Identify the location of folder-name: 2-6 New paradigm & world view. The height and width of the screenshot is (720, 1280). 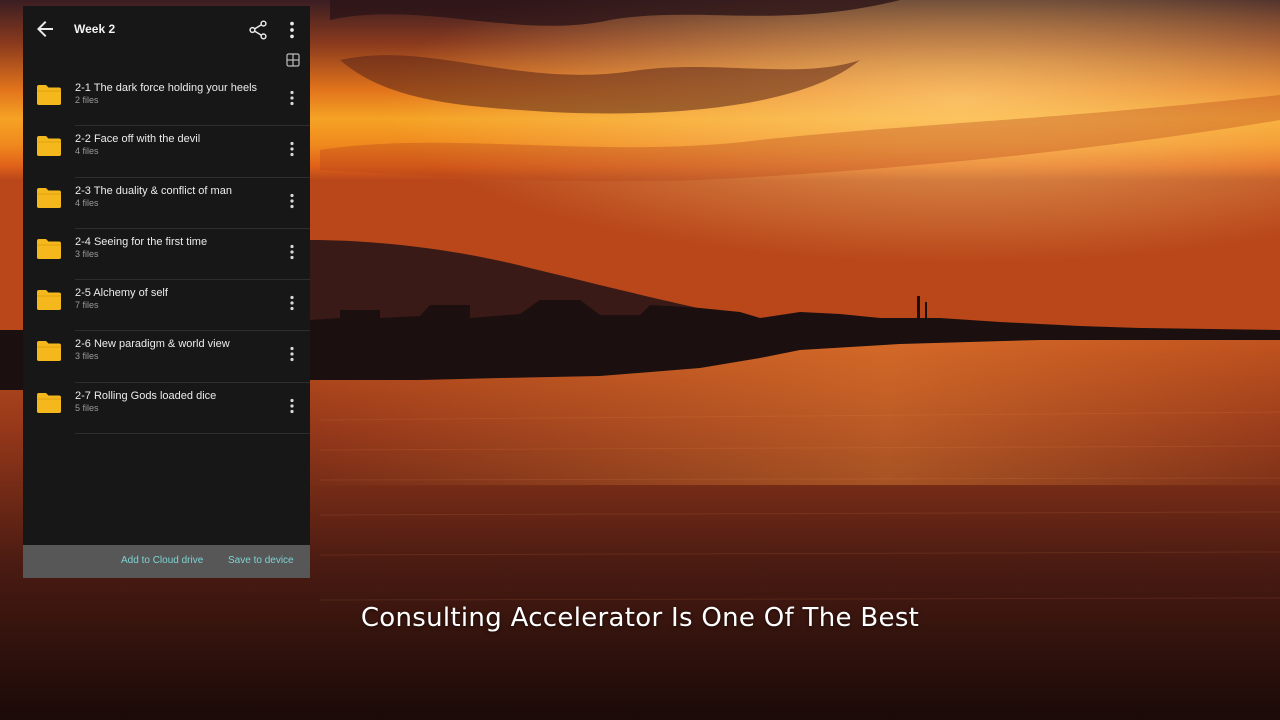
(152, 344).